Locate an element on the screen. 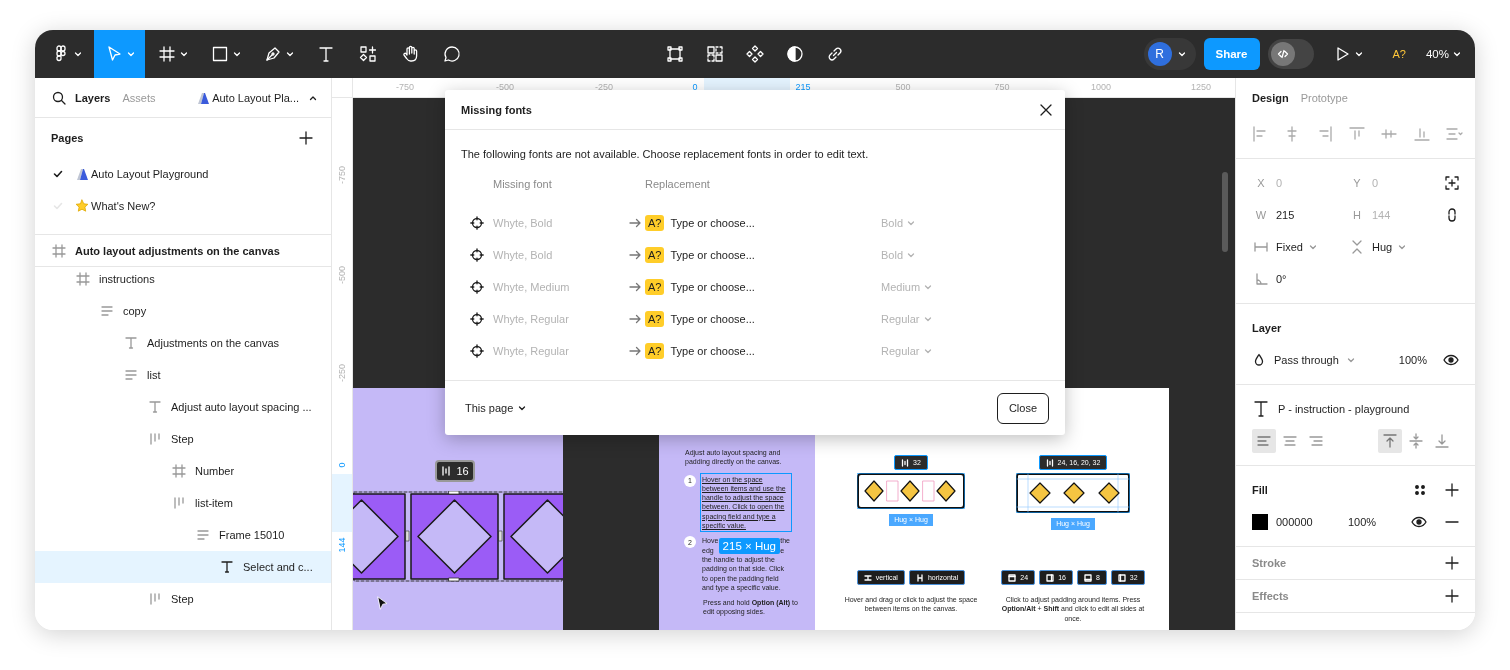 The width and height of the screenshot is (1510, 670). sizing-dropdown: Fixed is located at coordinates (1300, 247).